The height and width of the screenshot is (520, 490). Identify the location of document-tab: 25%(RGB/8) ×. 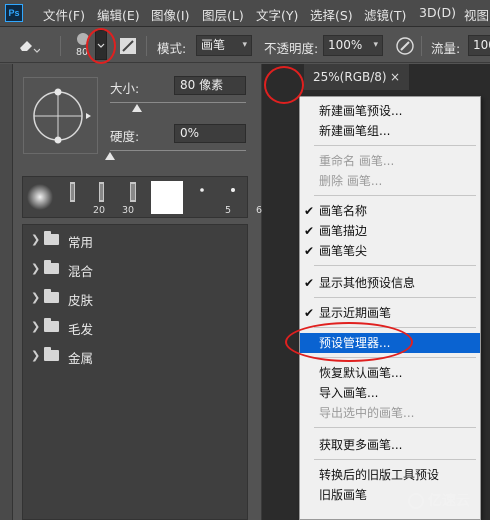
(357, 77).